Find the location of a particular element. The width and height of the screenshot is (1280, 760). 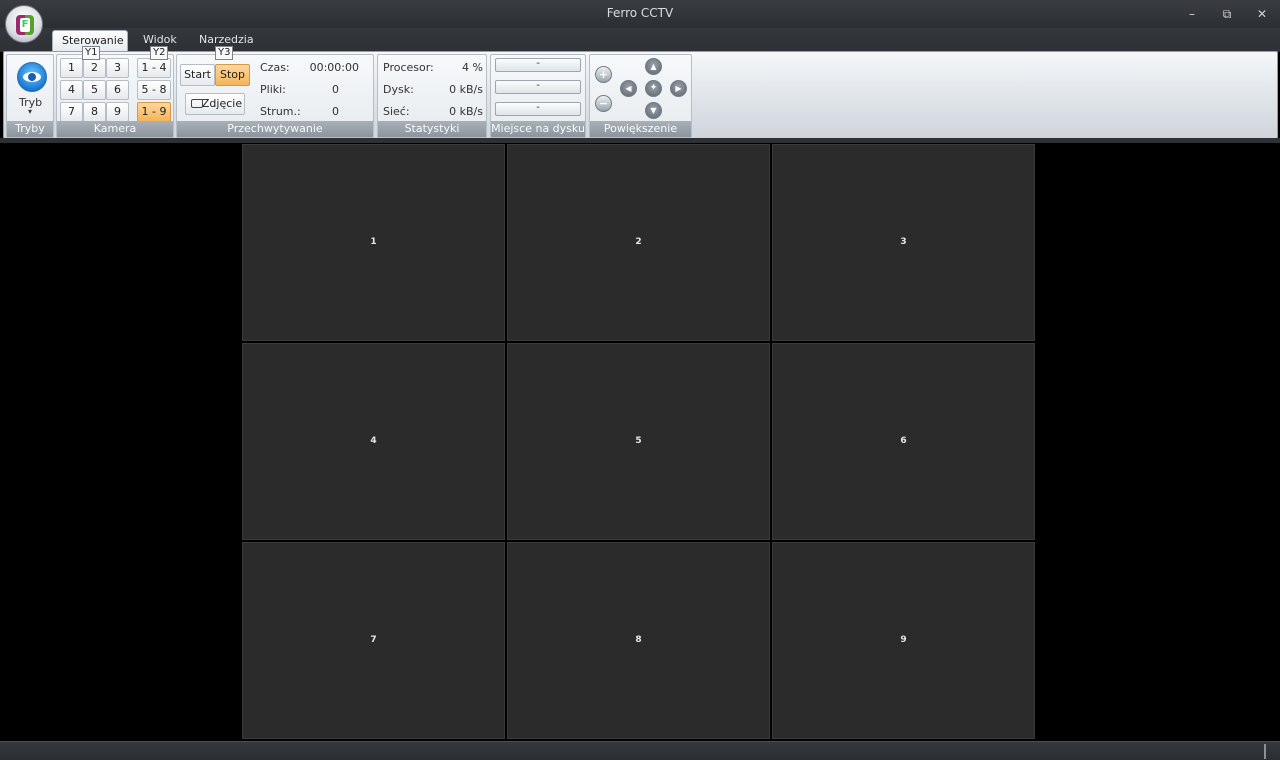

camera-view-3: 3 is located at coordinates (903, 242).